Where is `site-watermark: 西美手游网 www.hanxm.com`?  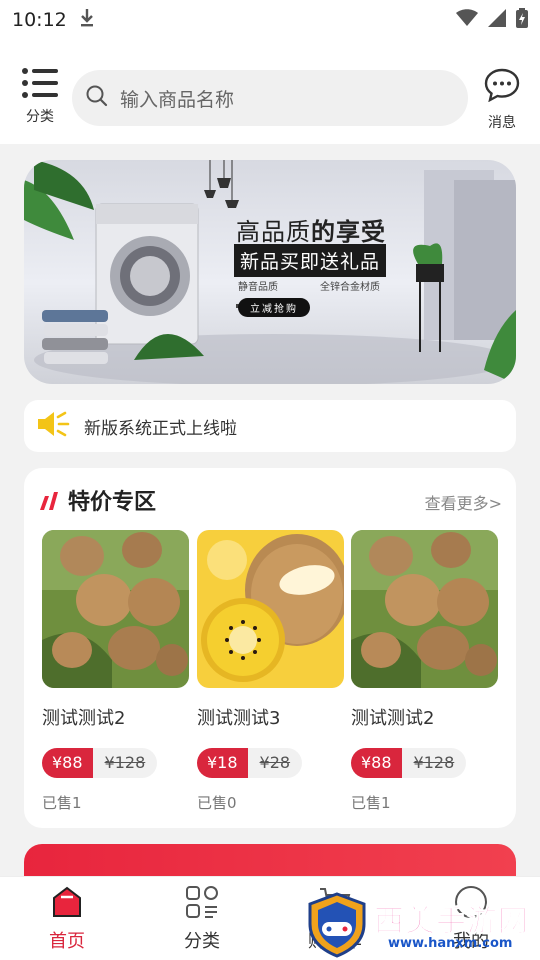 site-watermark: 西美手游网 www.hanxm.com is located at coordinates (420, 926).